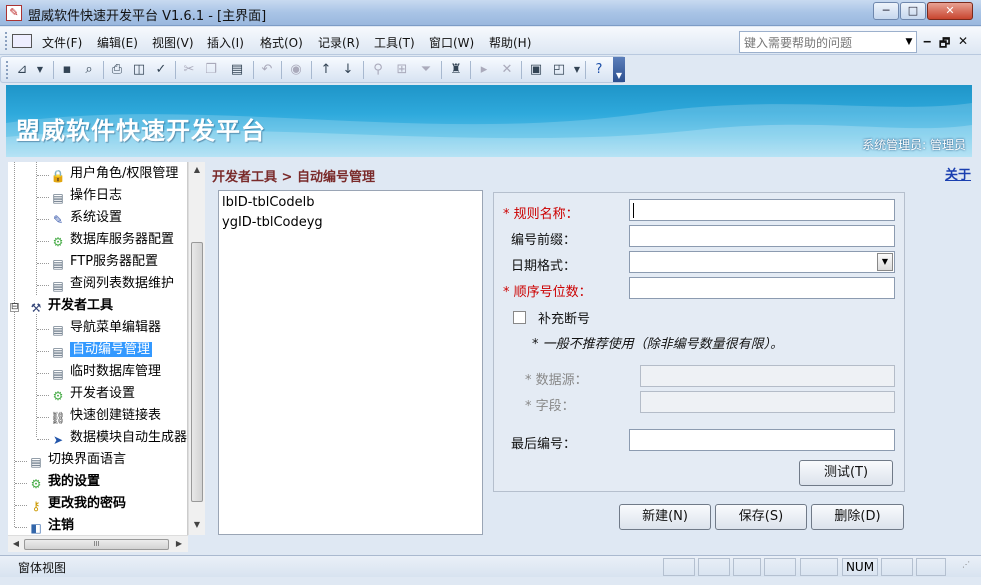 This screenshot has height=585, width=981. What do you see at coordinates (426, 70) in the screenshot?
I see `filter-icon: ⏷` at bounding box center [426, 70].